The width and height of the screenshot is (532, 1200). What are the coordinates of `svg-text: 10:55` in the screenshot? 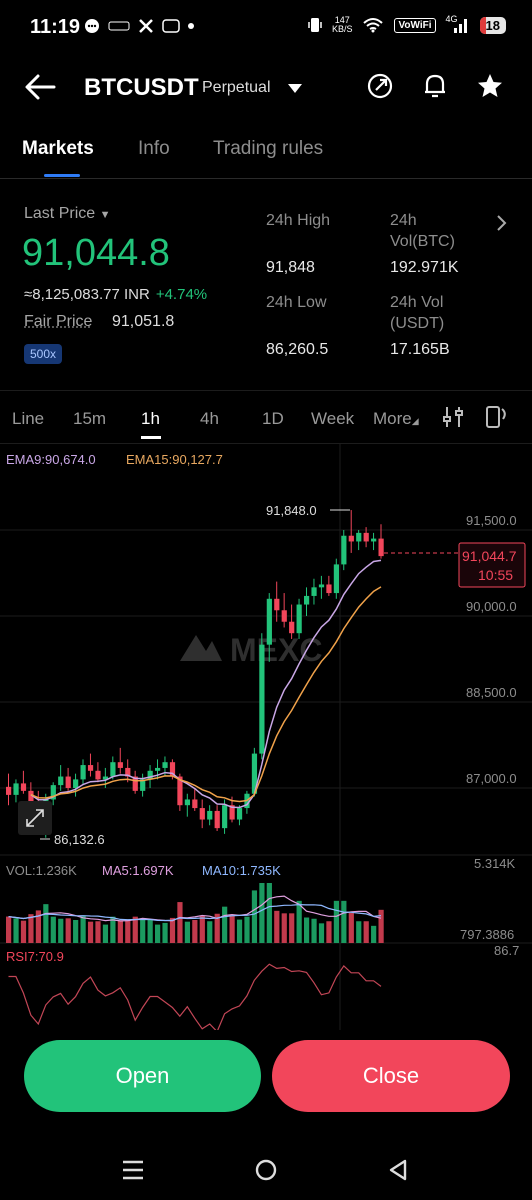 It's located at (495, 575).